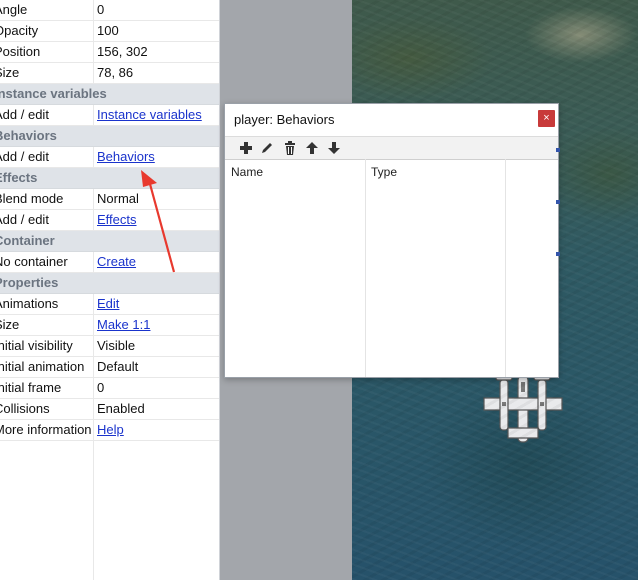 This screenshot has width=638, height=580. I want to click on property-row: Initial frame 0, so click(109, 388).